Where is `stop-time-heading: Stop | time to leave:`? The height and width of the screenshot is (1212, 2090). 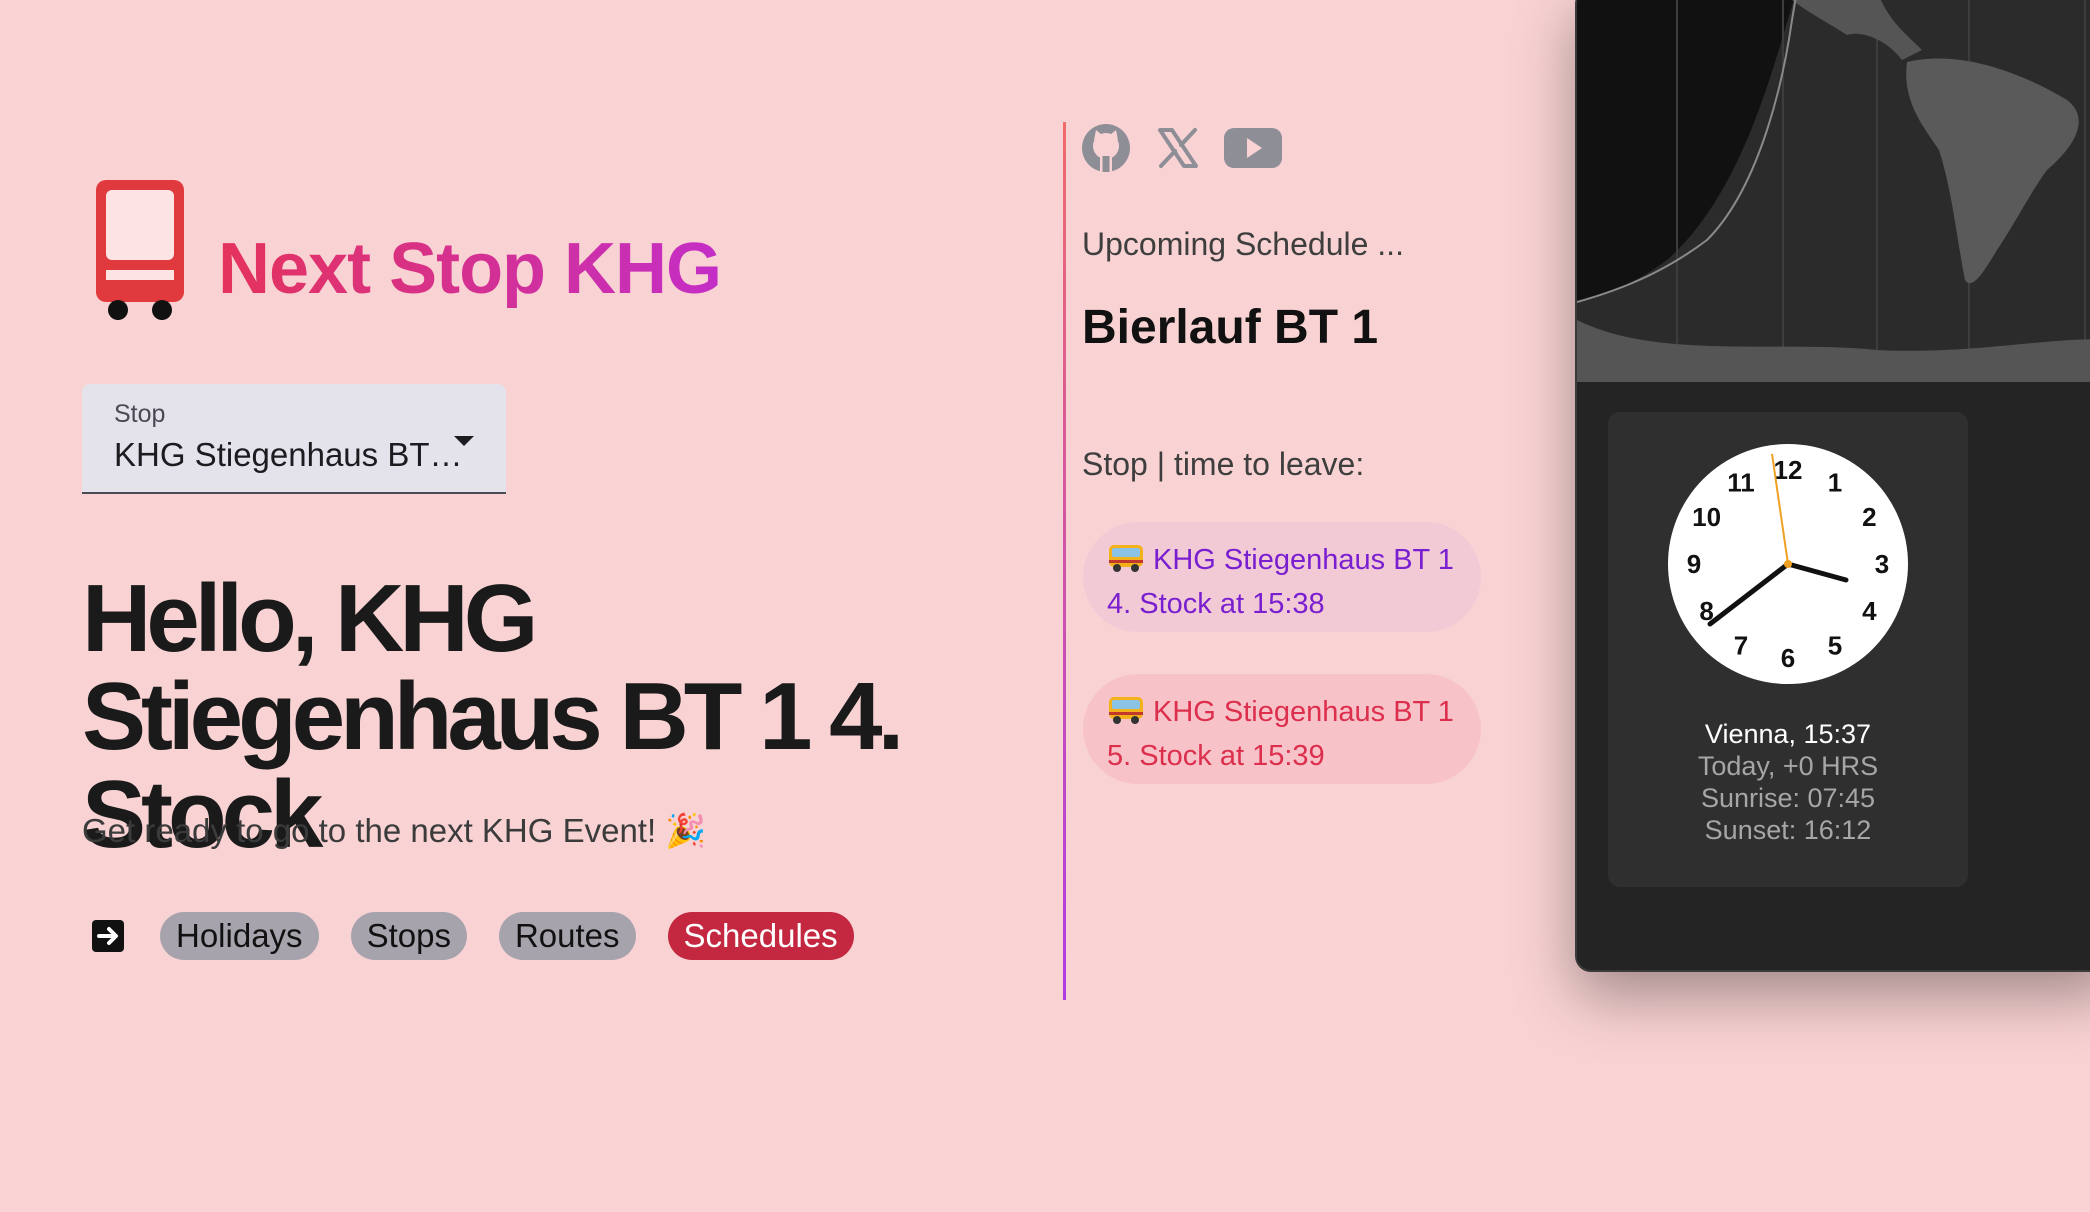 stop-time-heading: Stop | time to leave: is located at coordinates (1223, 464).